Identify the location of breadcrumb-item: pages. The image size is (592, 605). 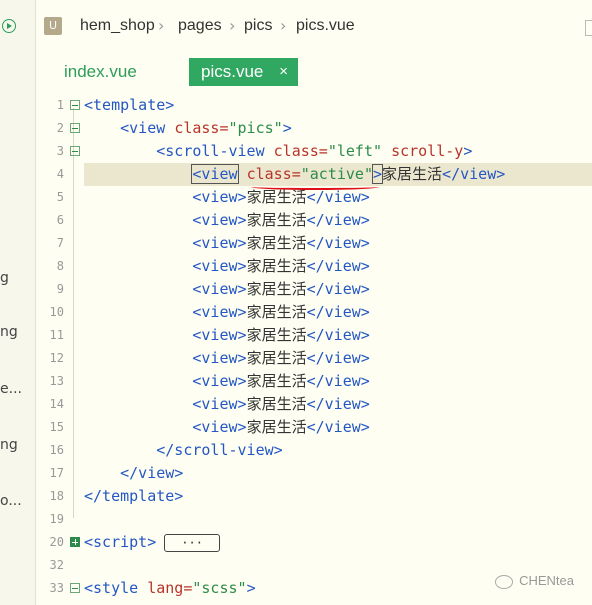
(200, 26).